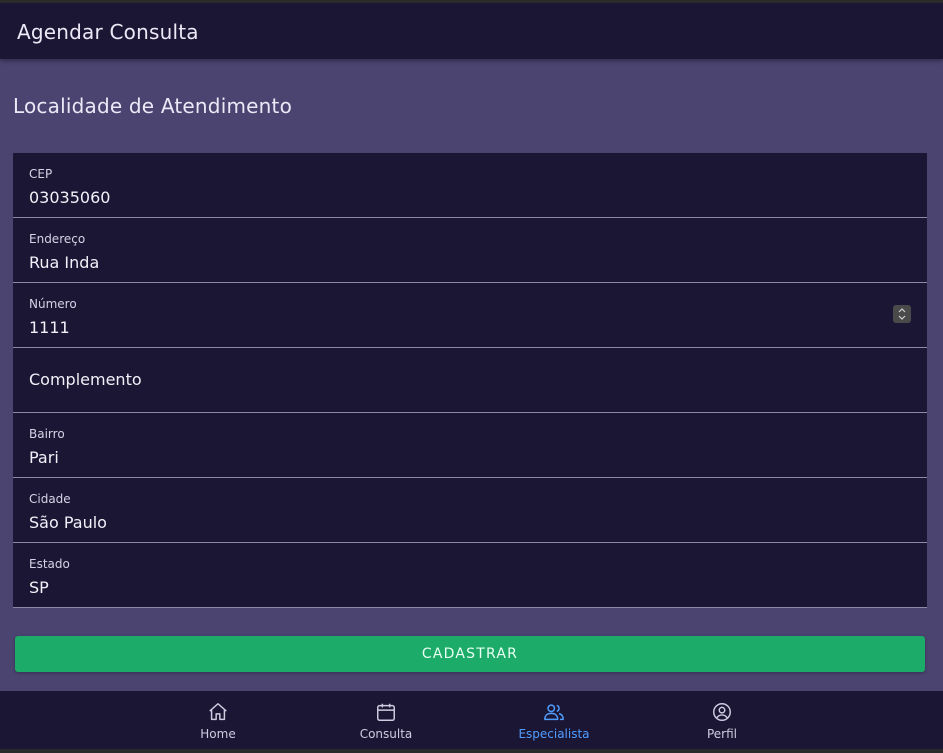 The width and height of the screenshot is (943, 753). I want to click on bairro-field: Bairro Pari, so click(470, 445).